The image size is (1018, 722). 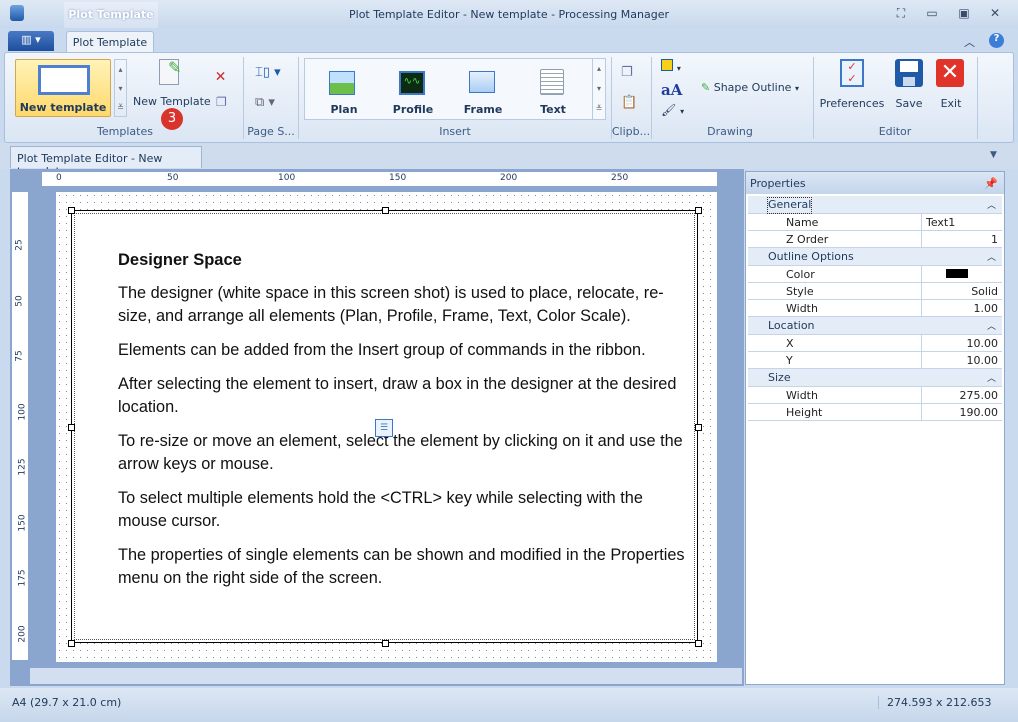 What do you see at coordinates (120, 88) in the screenshot?
I see `gallery-scroll: ▴ ▾ ≚` at bounding box center [120, 88].